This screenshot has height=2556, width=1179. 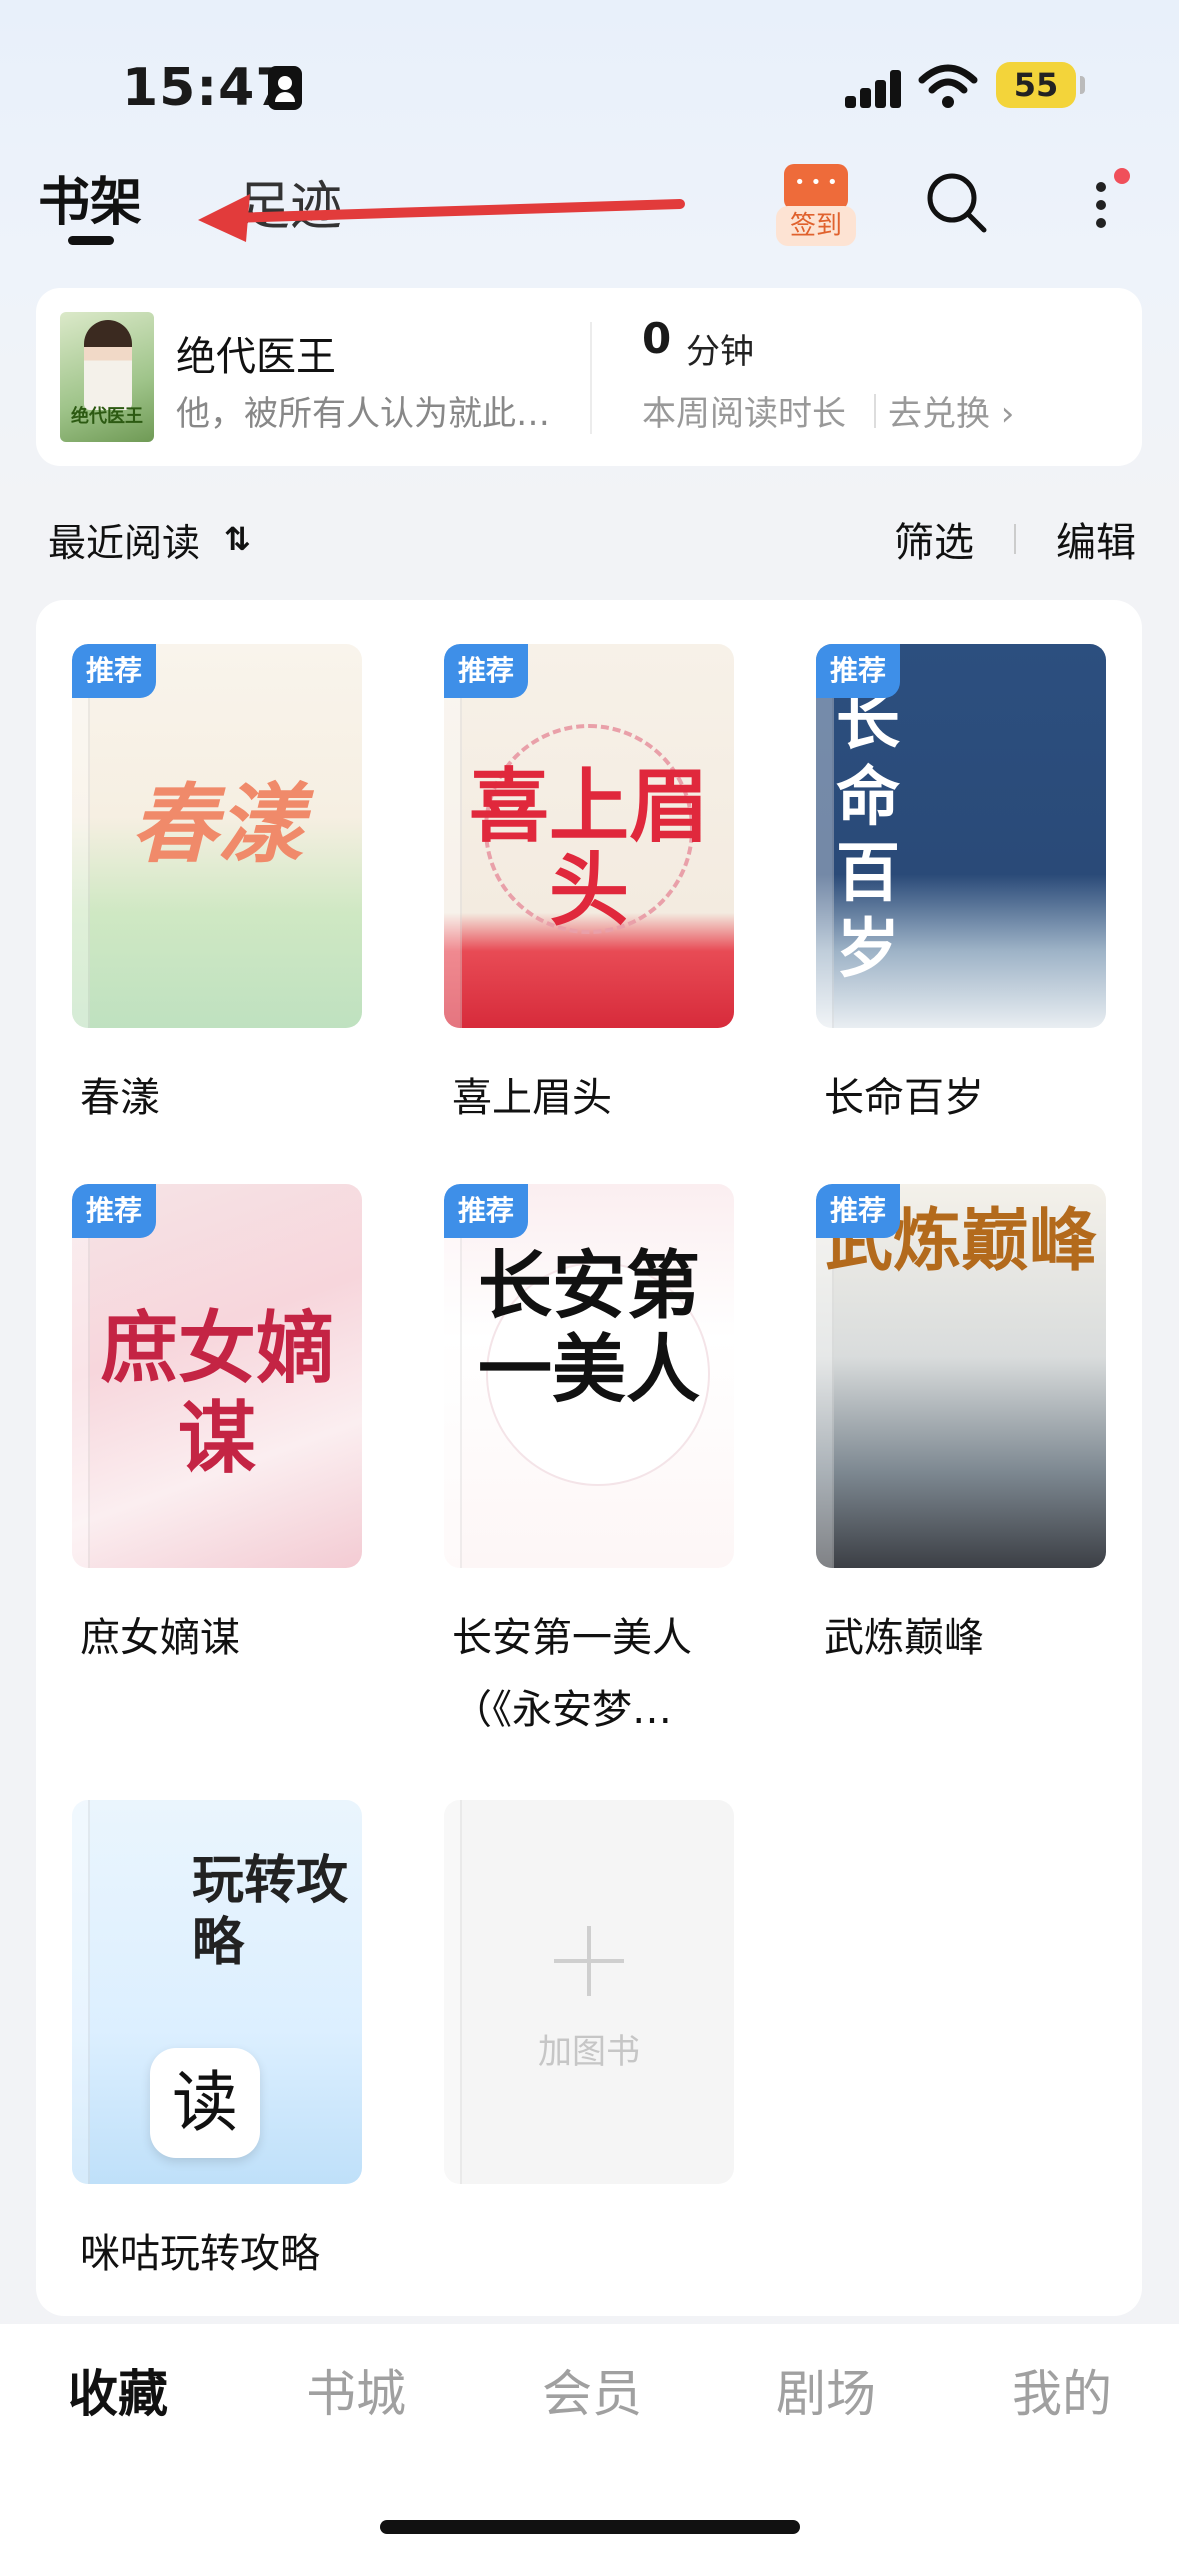 I want to click on weekly-reading-label: 本周阅读时长, so click(x=744, y=414).